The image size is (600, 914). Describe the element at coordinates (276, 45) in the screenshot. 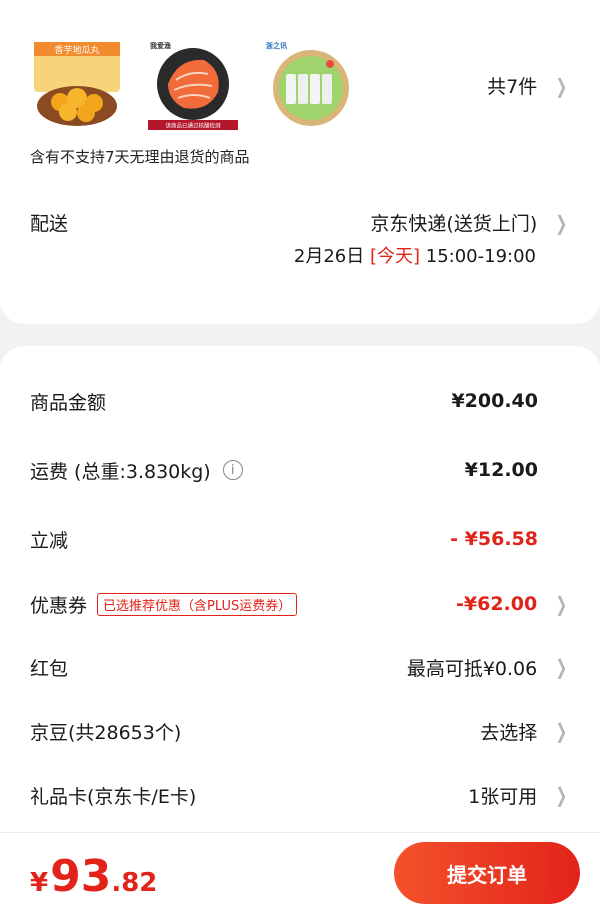

I see `fillet-brand: 浙之讯` at that location.